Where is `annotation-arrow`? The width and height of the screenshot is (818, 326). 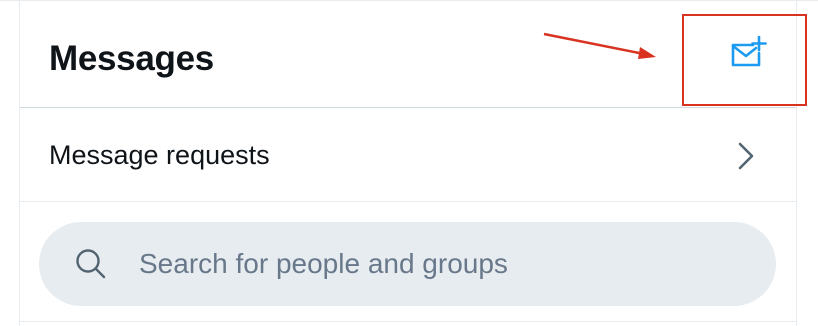
annotation-arrow is located at coordinates (599, 45).